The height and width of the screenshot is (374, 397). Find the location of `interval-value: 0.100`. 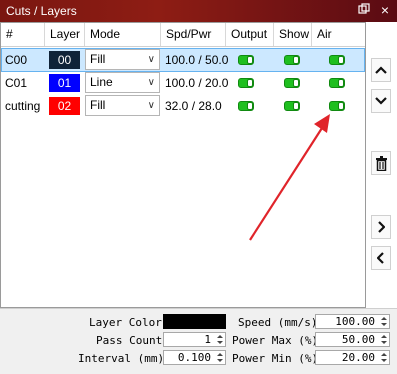

interval-value: 0.100 is located at coordinates (194, 357).